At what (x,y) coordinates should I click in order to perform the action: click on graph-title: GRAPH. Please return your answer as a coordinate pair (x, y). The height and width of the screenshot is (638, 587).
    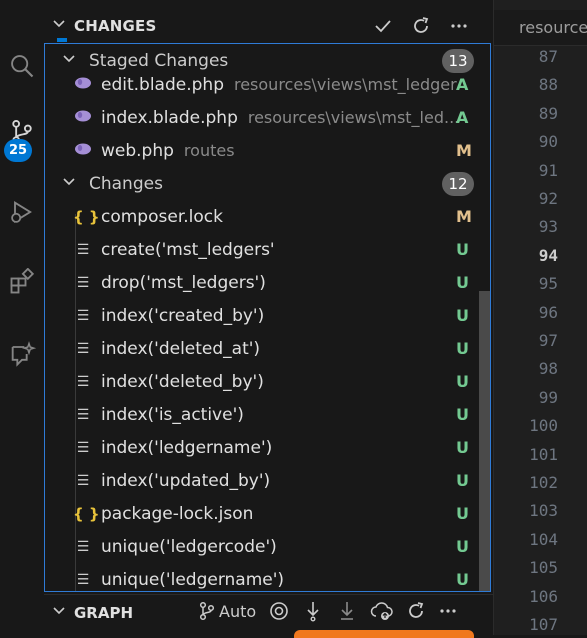
    Looking at the image, I should click on (104, 613).